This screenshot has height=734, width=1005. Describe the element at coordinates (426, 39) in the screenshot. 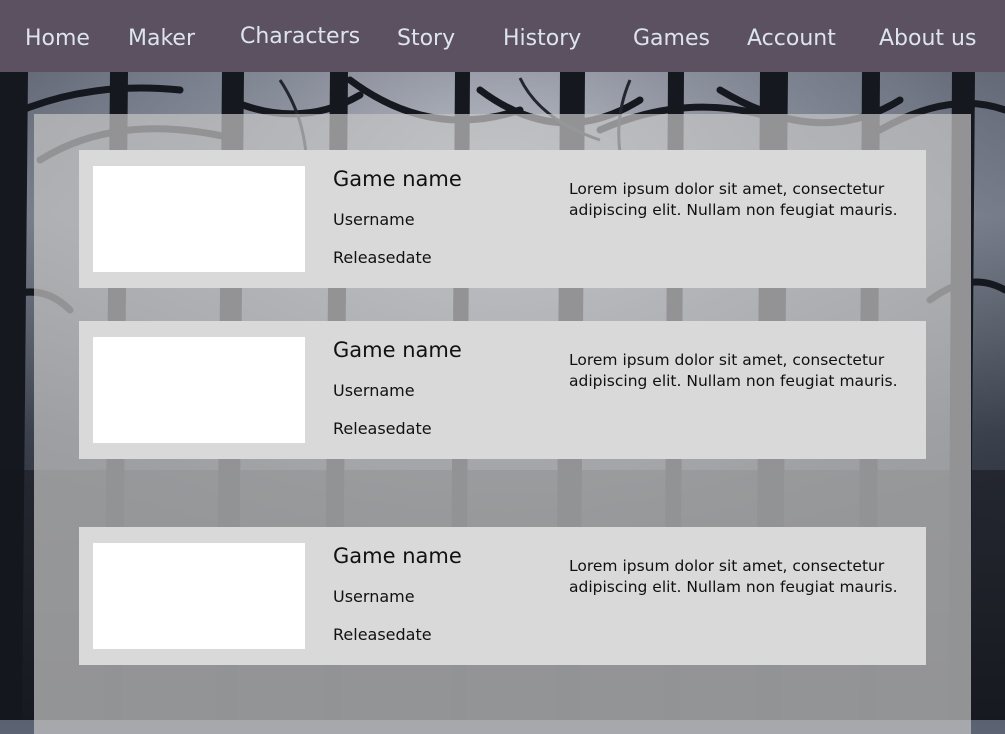

I see `nav-story-link: Story` at that location.